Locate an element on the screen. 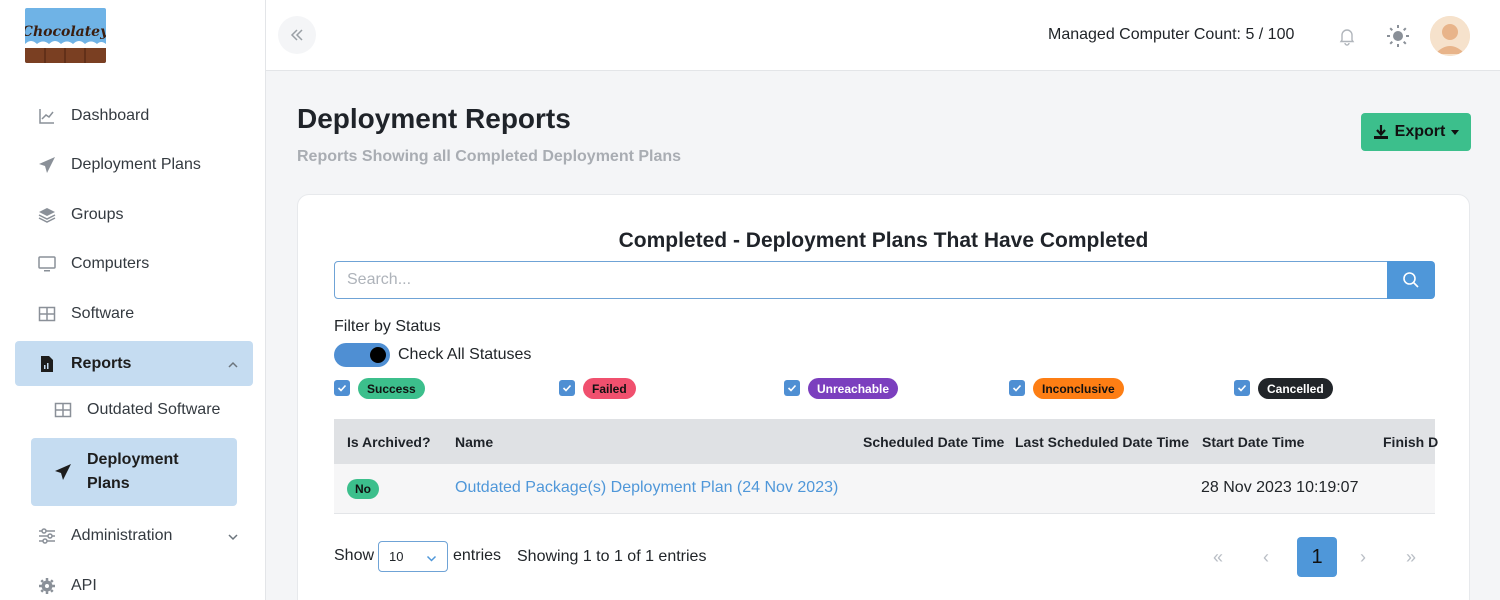  sidebar-item-reports: Reports is located at coordinates (134, 363).